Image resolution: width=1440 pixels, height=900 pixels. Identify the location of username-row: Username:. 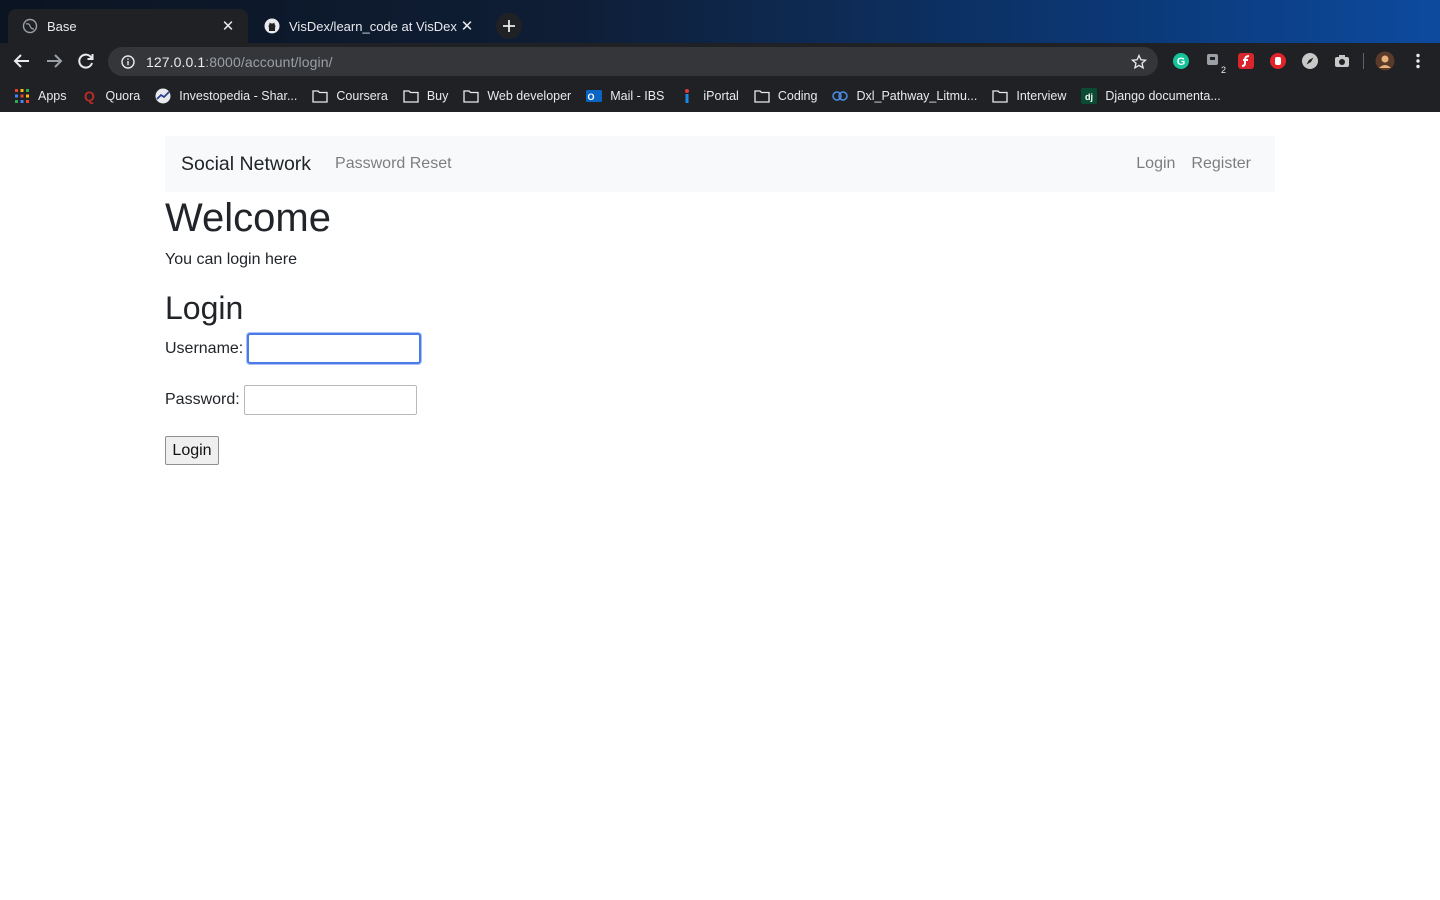
(293, 348).